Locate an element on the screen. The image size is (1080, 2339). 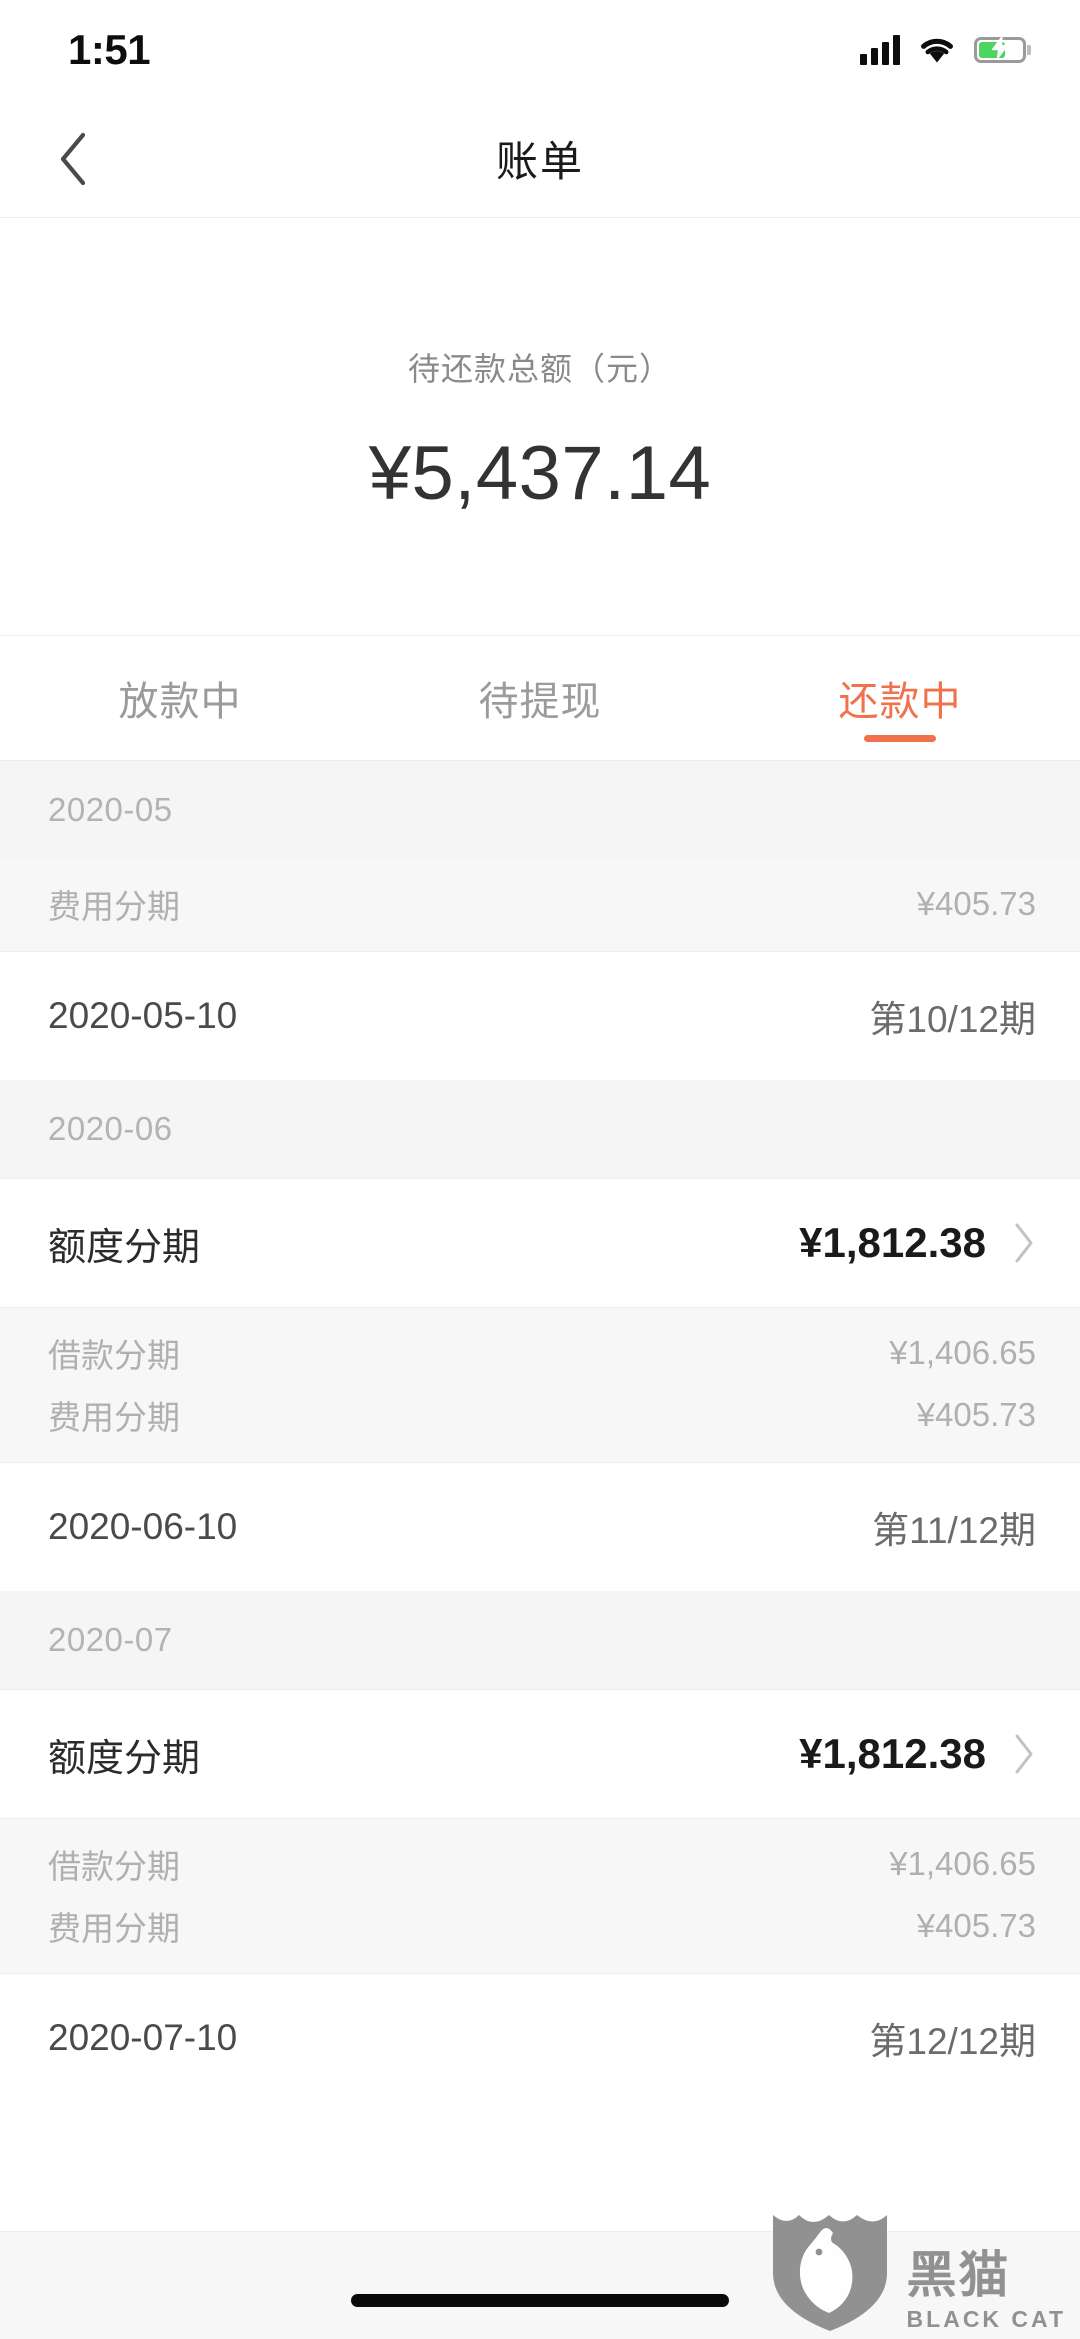
status-bar-icons is located at coordinates (943, 50).